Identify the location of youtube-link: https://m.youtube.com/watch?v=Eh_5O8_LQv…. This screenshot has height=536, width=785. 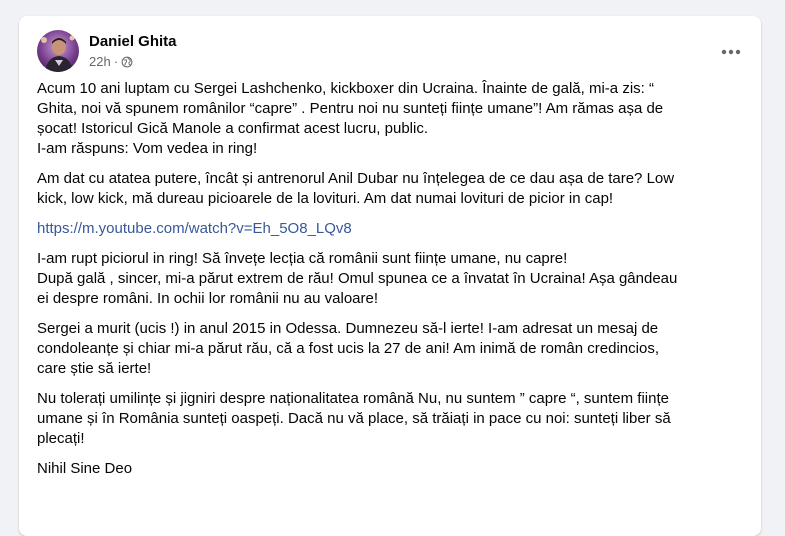
(194, 228).